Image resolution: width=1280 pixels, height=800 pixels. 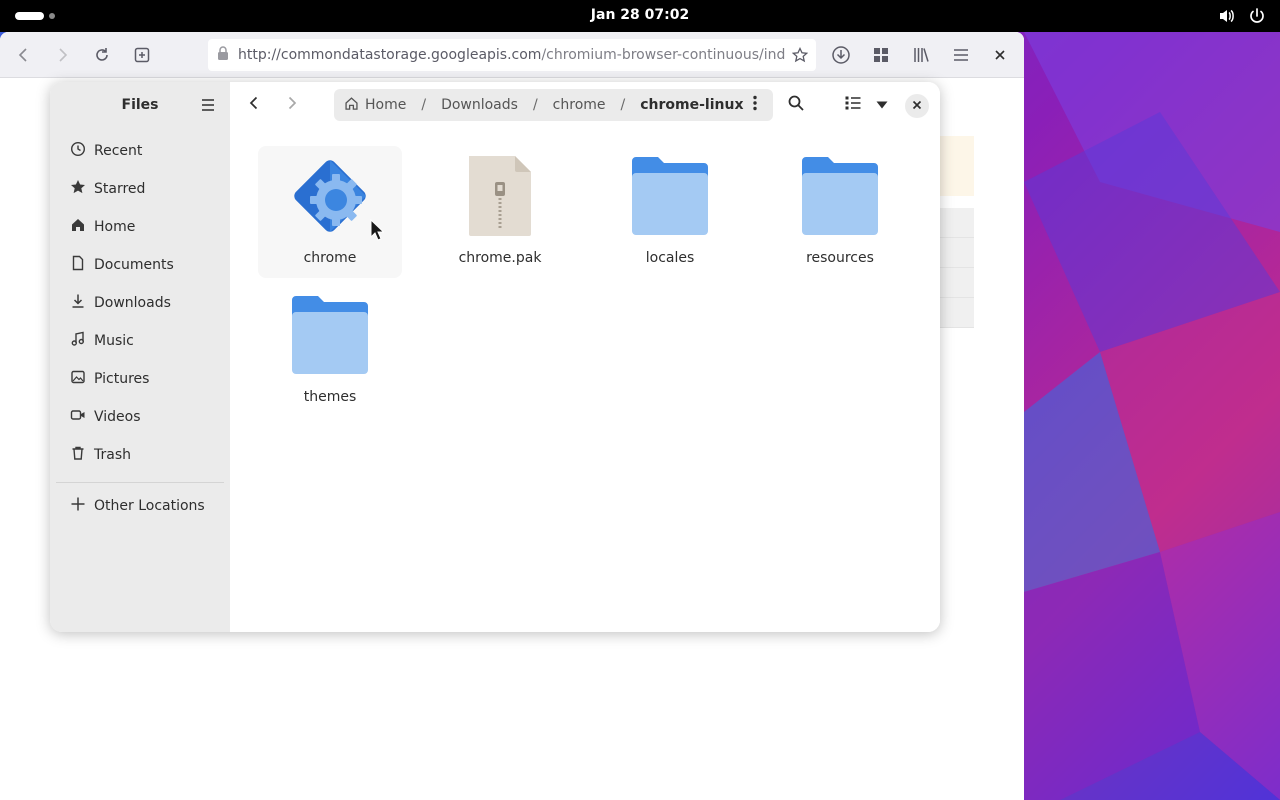 I want to click on new-tab-icon, so click(x=142, y=55).